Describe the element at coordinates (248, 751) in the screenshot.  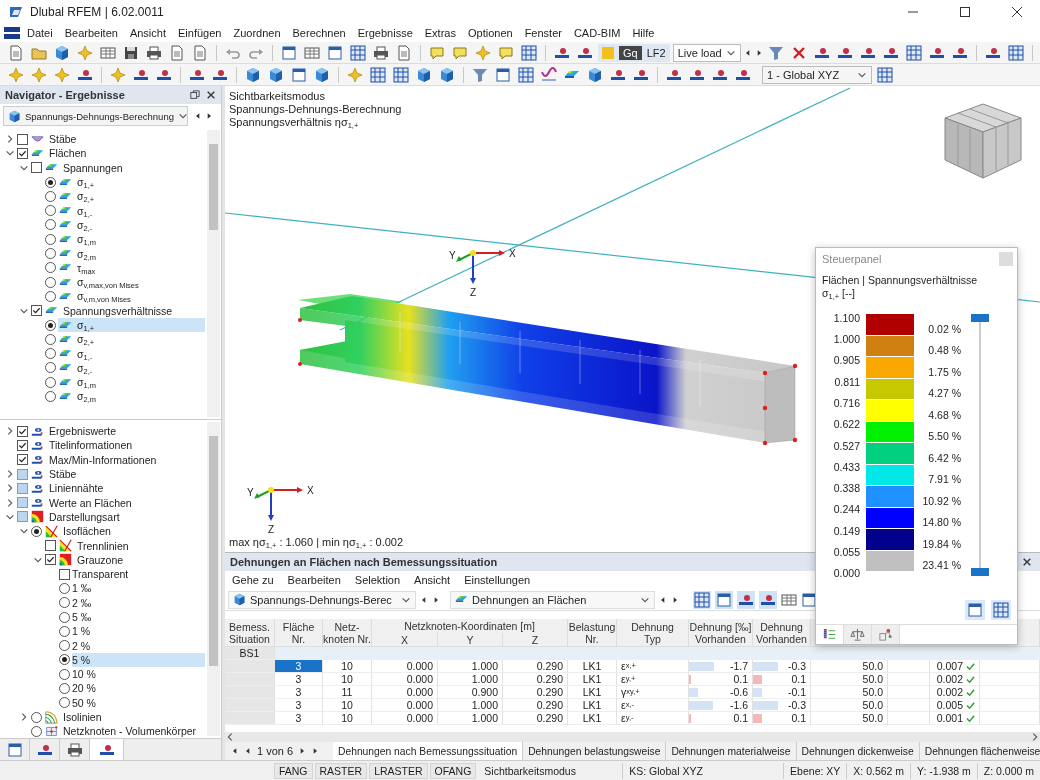
I see `previous-page-icon` at that location.